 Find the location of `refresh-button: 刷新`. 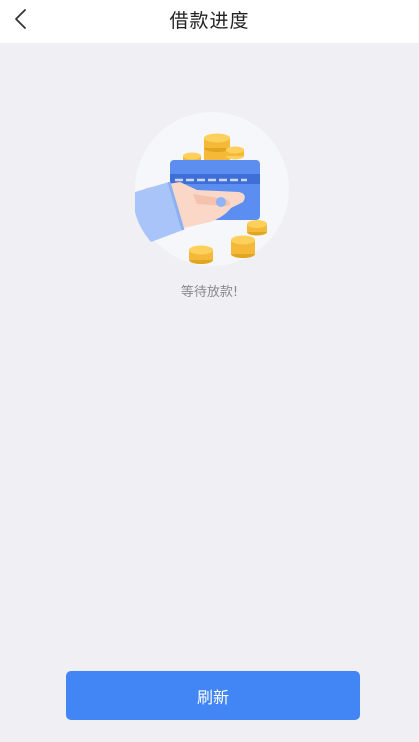

refresh-button: 刷新 is located at coordinates (213, 695).